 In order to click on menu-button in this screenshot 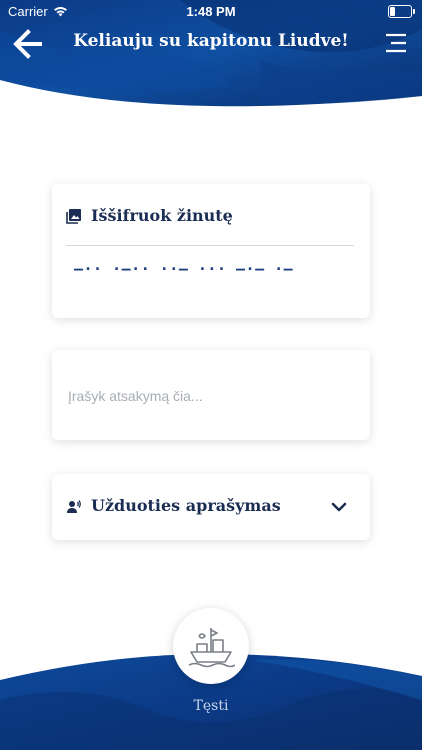, I will do `click(395, 43)`.